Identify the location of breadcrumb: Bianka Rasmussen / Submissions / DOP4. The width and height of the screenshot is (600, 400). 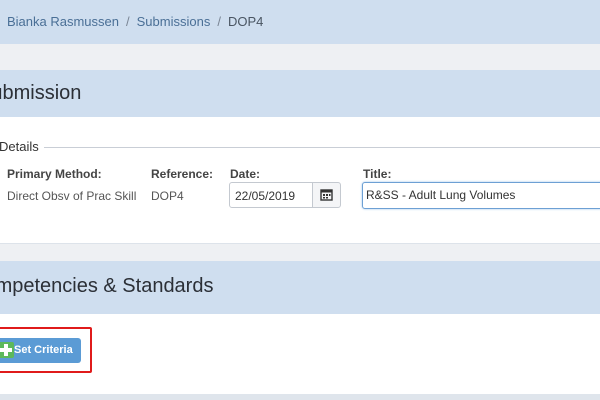
(135, 21).